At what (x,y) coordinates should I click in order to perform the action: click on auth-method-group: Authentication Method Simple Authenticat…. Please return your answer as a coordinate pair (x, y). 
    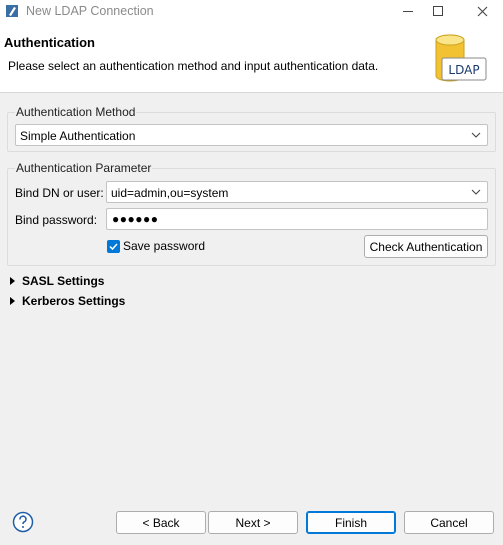
    Looking at the image, I should click on (251, 128).